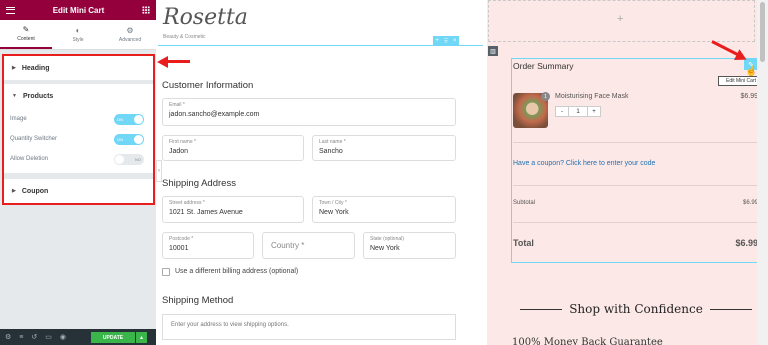 This screenshot has height=345, width=768. I want to click on postcode-field: Postcode * 10001, so click(208, 245).